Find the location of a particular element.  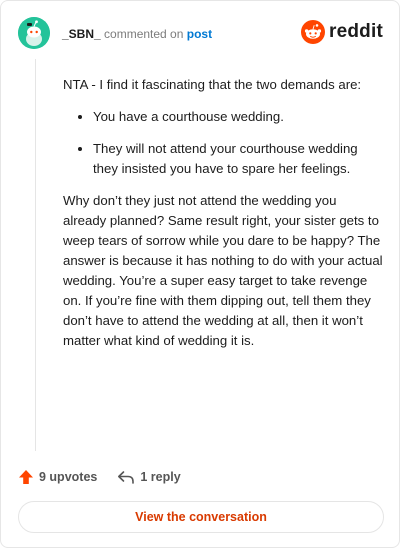

bullet-item: You have a courthouse wedding. is located at coordinates (238, 117).